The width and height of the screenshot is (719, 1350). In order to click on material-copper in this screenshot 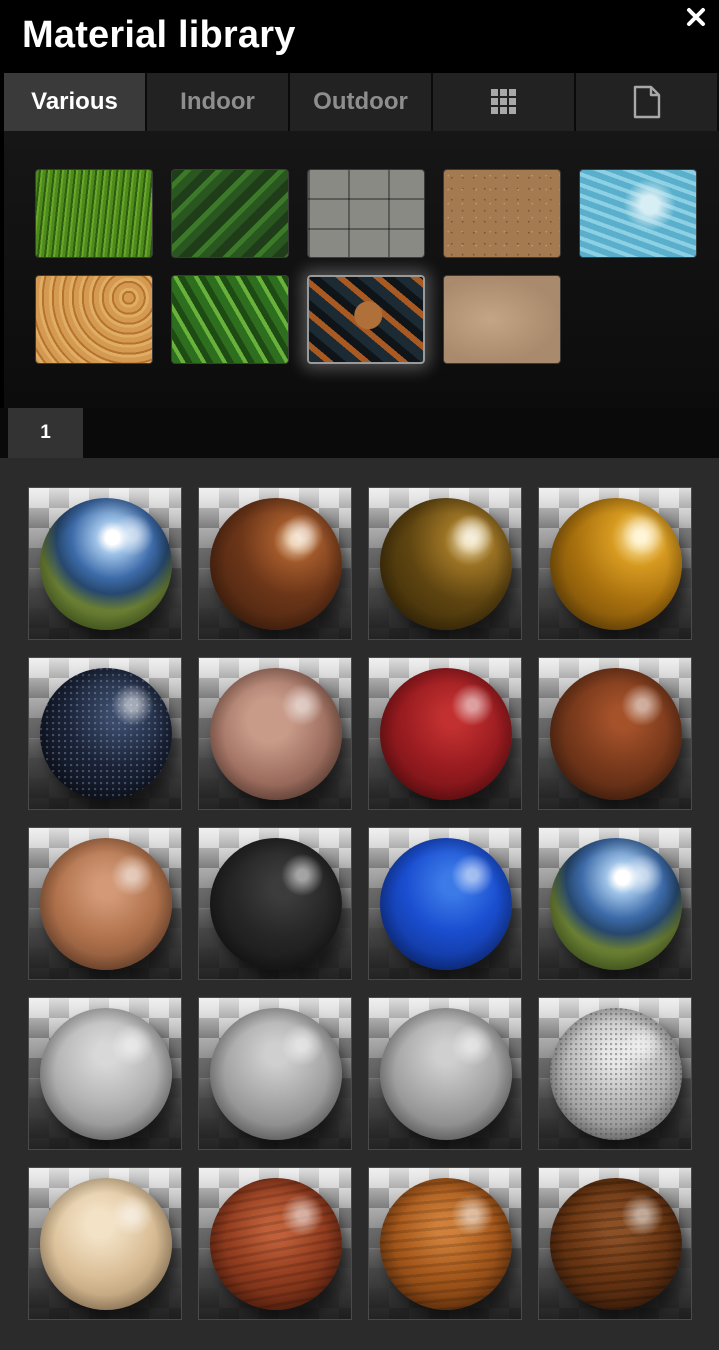, I will do `click(275, 563)`.